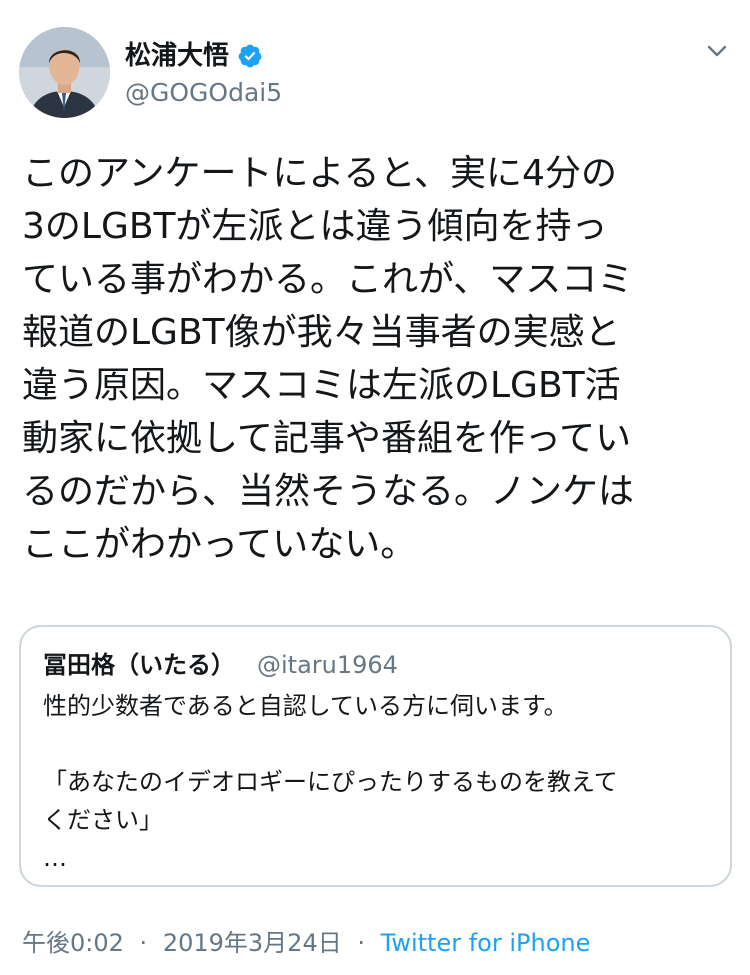 The width and height of the screenshot is (750, 975). What do you see at coordinates (250, 56) in the screenshot?
I see `verified-badge-icon` at bounding box center [250, 56].